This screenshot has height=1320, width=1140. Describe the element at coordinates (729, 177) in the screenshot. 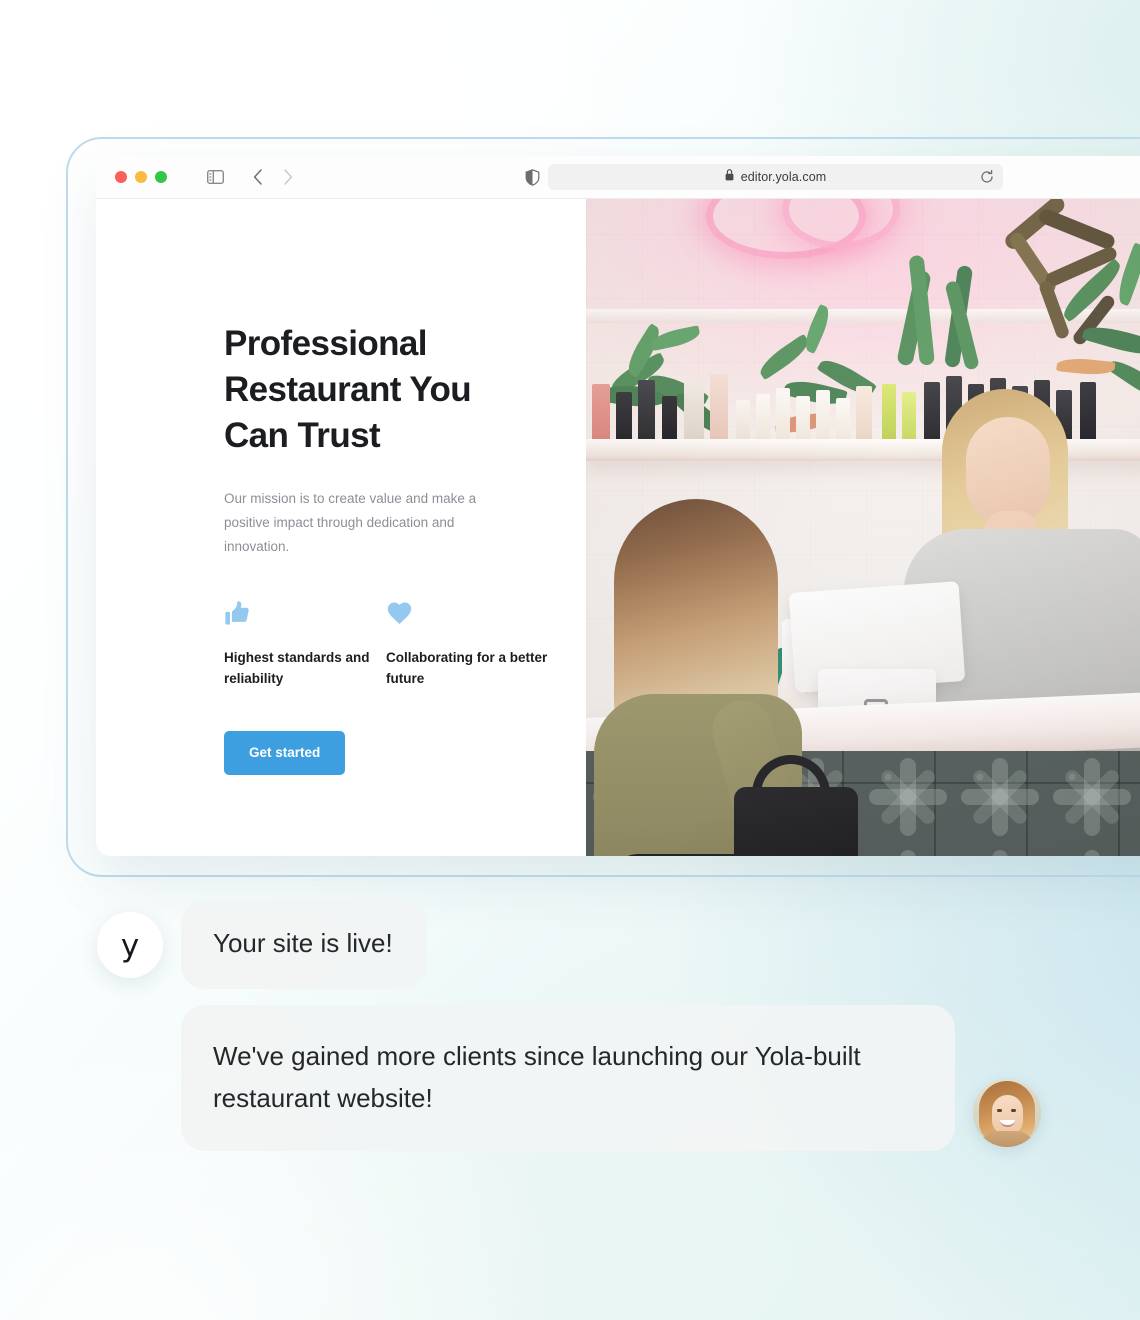

I see `lock-icon` at that location.